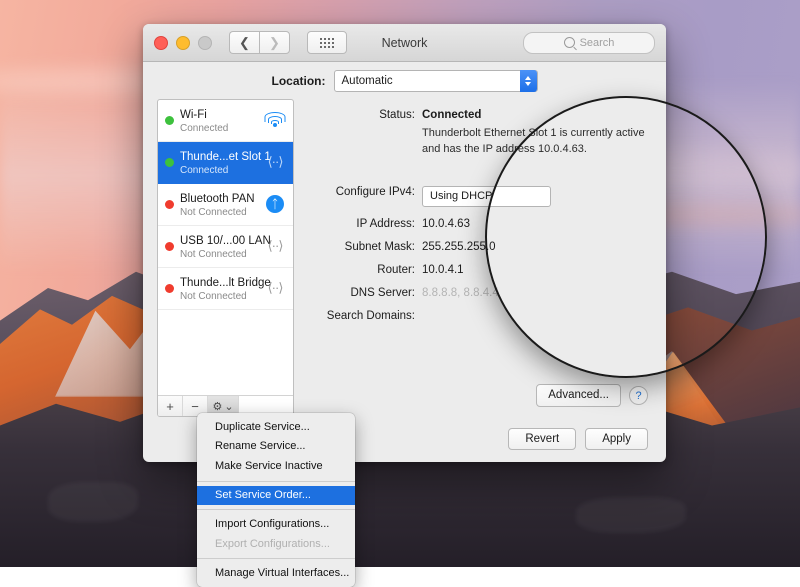 Image resolution: width=800 pixels, height=587 pixels. Describe the element at coordinates (435, 80) in the screenshot. I see `location-dropdown: Automatic` at that location.